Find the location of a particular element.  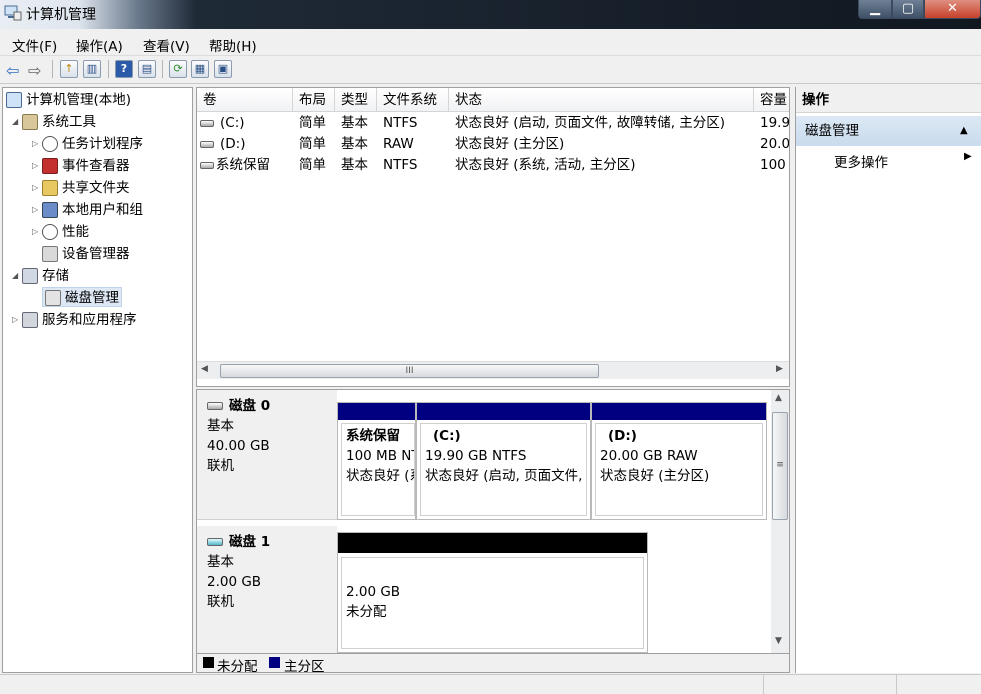

partition-detail: 20.00 GB RAW is located at coordinates (649, 456).